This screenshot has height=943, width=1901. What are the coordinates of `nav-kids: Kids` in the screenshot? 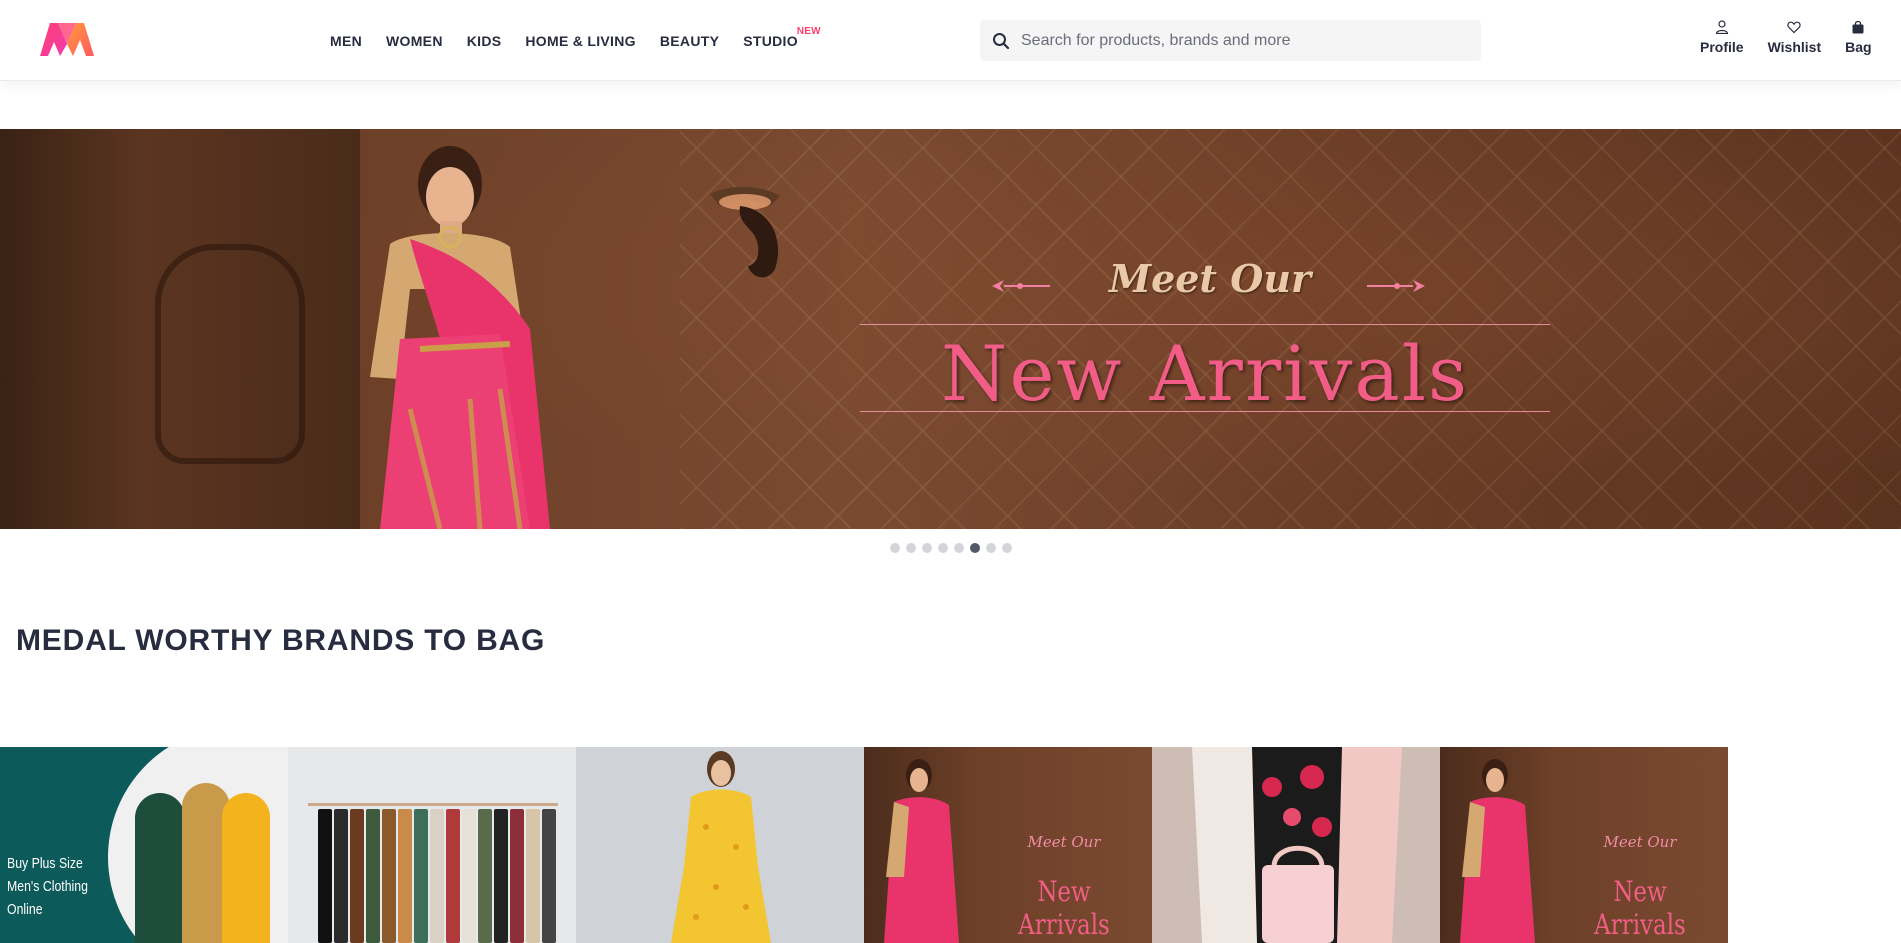 It's located at (484, 41).